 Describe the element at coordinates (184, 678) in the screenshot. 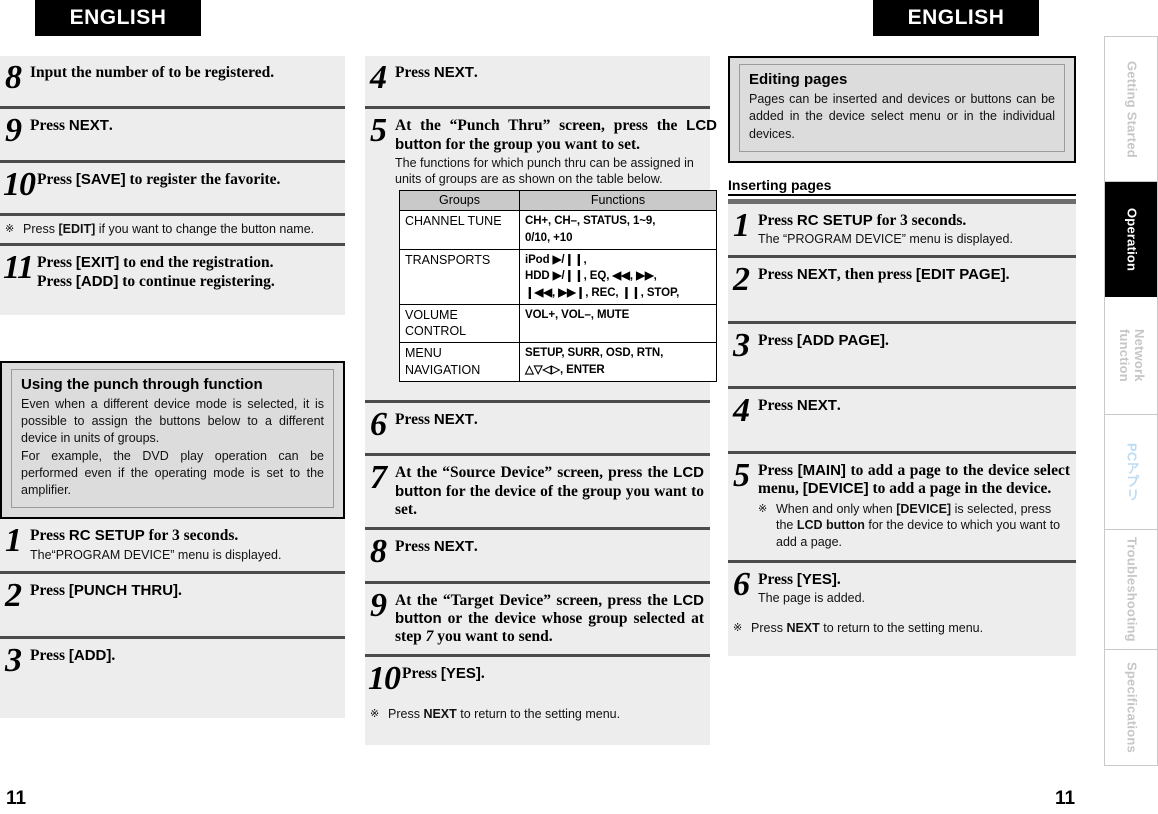

I see `step-title: Press [ADD].` at that location.